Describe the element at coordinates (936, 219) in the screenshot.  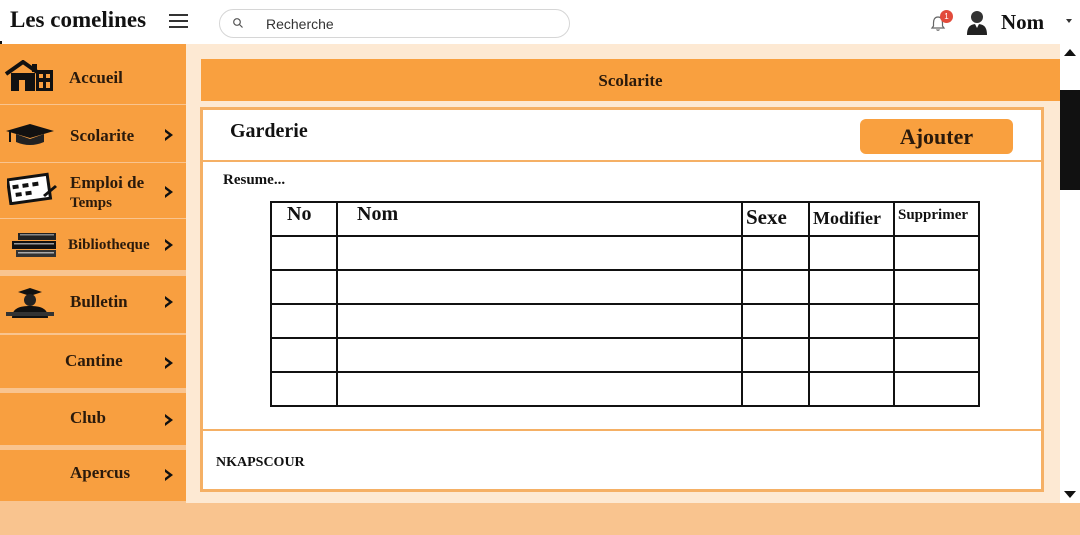
I see `column-header-supprimer: Supprimer` at that location.